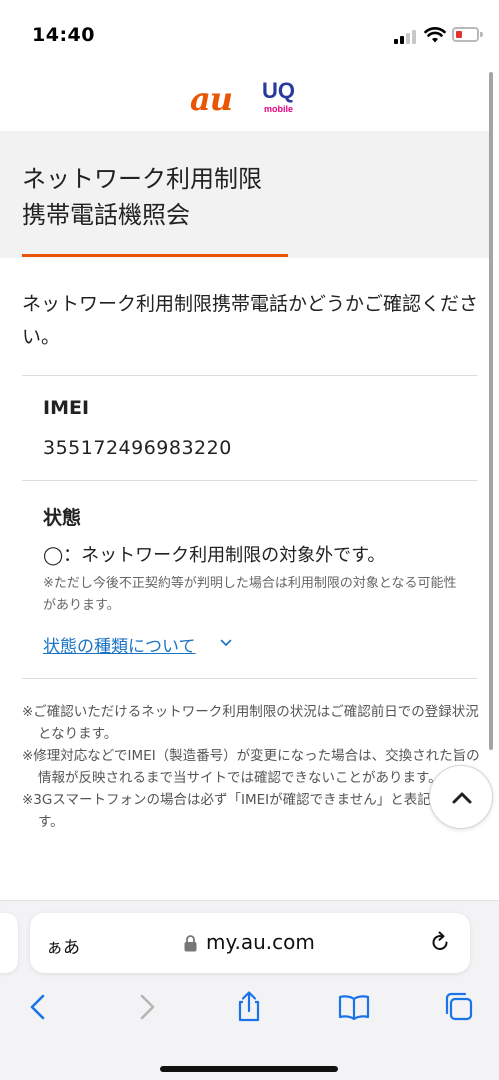 The image size is (499, 1080). I want to click on status-bar: 14:40, so click(249, 35).